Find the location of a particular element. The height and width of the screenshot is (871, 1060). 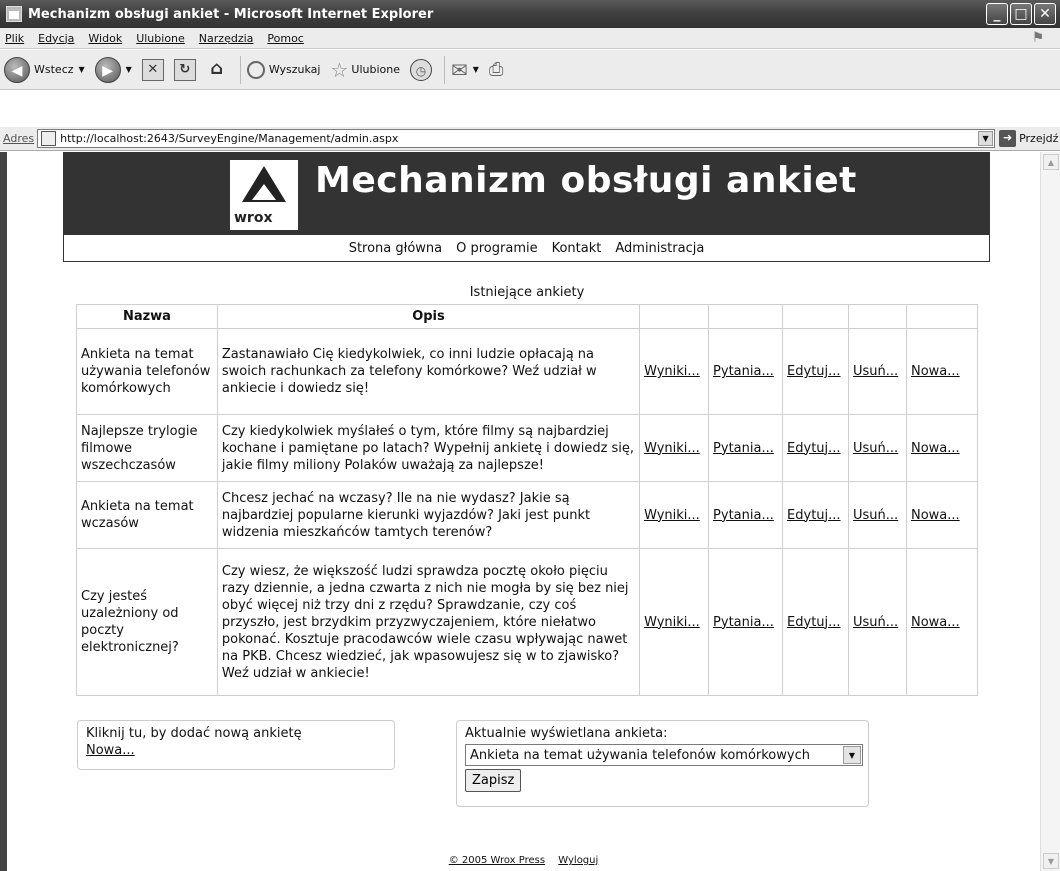

survey-name: Ankieta na temat wczasów is located at coordinates (147, 515).